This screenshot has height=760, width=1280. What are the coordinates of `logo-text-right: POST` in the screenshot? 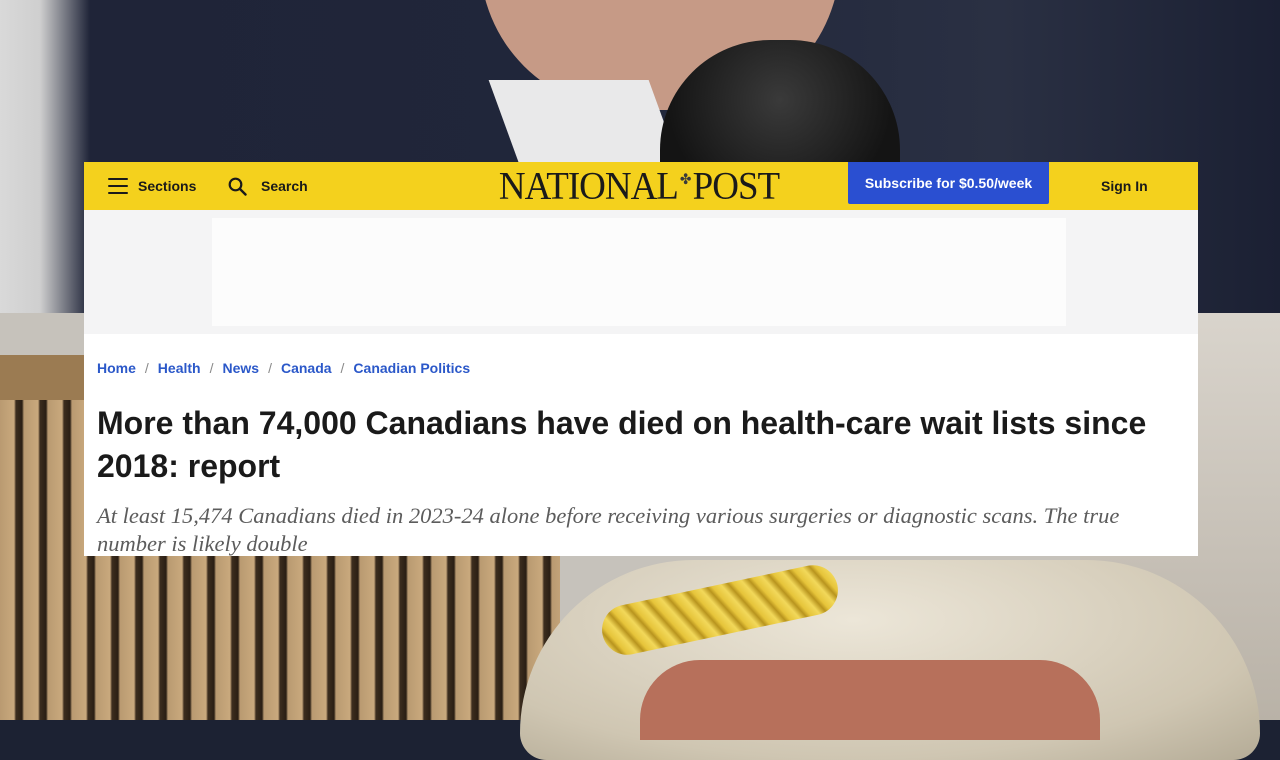 It's located at (736, 186).